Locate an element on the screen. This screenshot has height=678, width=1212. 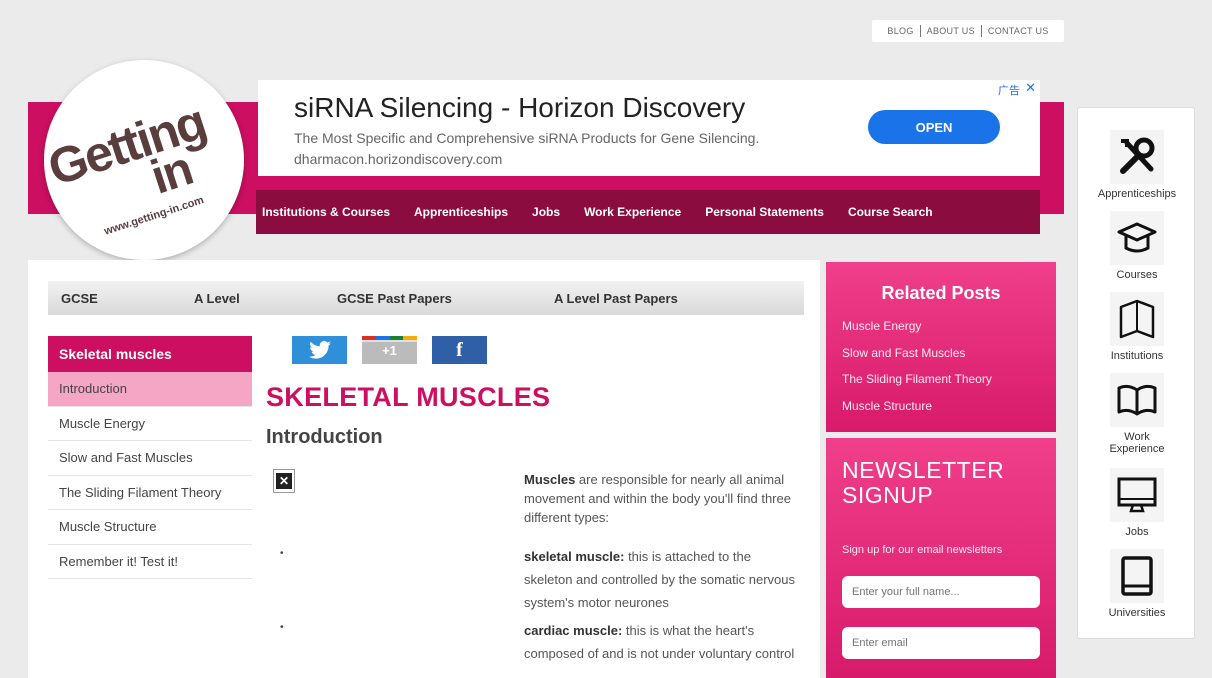
subnav-a-level-past-papers: A Level Past Papers is located at coordinates (616, 298).